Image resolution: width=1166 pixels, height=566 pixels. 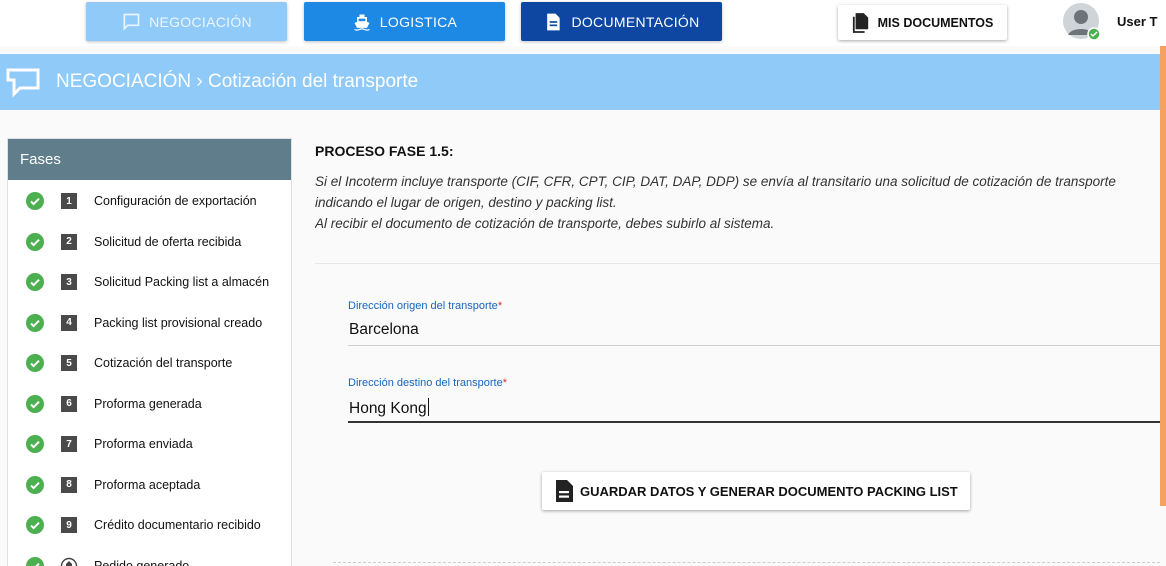 I want to click on phase-item: 1 Configuración de exportación, so click(x=149, y=201).